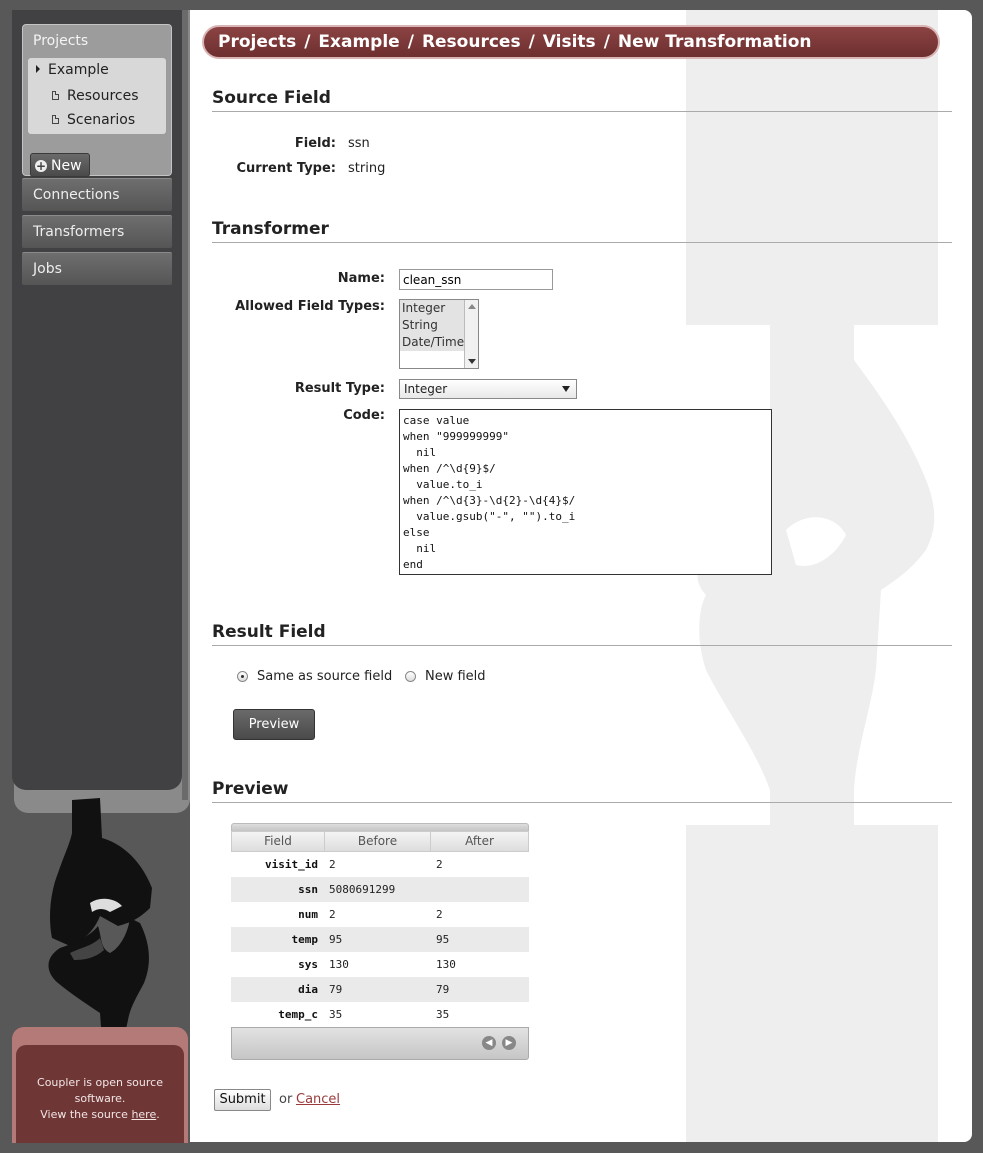 This screenshot has height=1153, width=983. What do you see at coordinates (66, 166) in the screenshot?
I see `new-button-label: New` at bounding box center [66, 166].